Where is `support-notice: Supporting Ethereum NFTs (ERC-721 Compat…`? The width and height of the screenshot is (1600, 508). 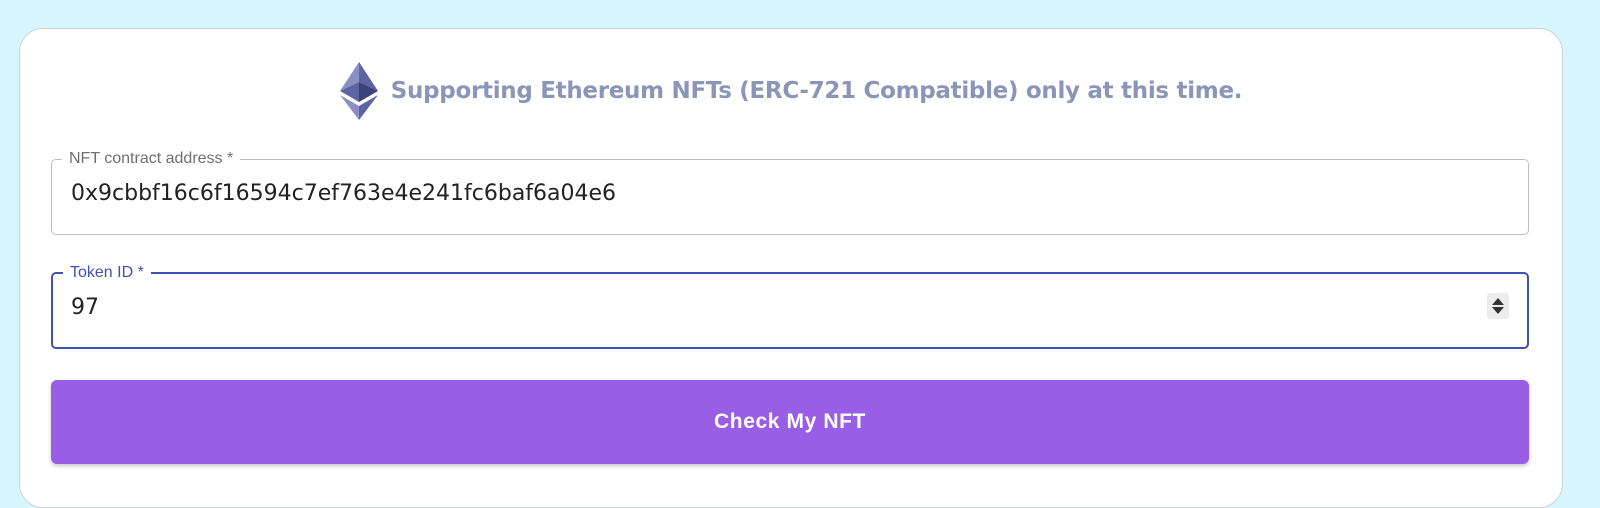
support-notice: Supporting Ethereum NFTs (ERC-721 Compat… is located at coordinates (791, 91).